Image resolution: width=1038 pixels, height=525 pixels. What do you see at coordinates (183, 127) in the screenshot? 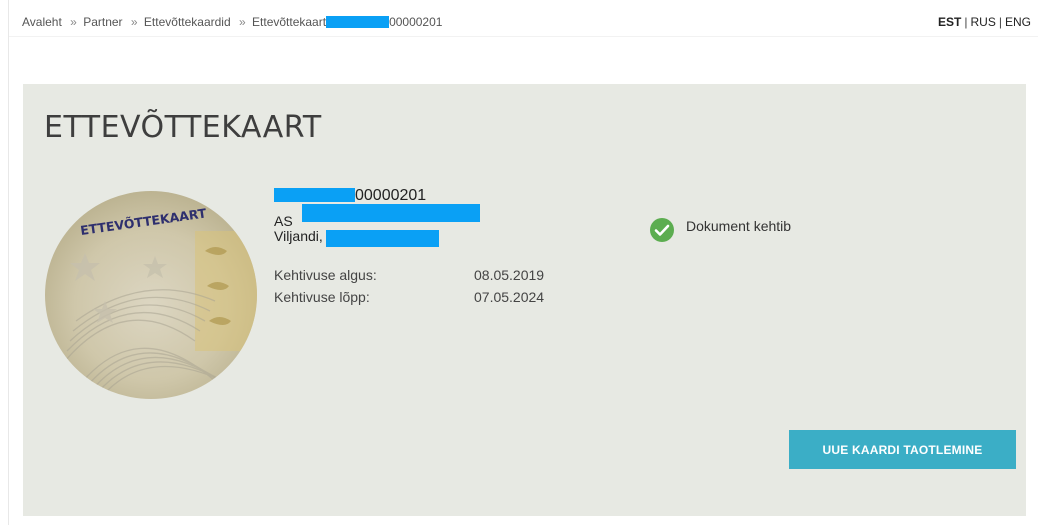
I see `page-title: ETTEVÕTTEKAART` at bounding box center [183, 127].